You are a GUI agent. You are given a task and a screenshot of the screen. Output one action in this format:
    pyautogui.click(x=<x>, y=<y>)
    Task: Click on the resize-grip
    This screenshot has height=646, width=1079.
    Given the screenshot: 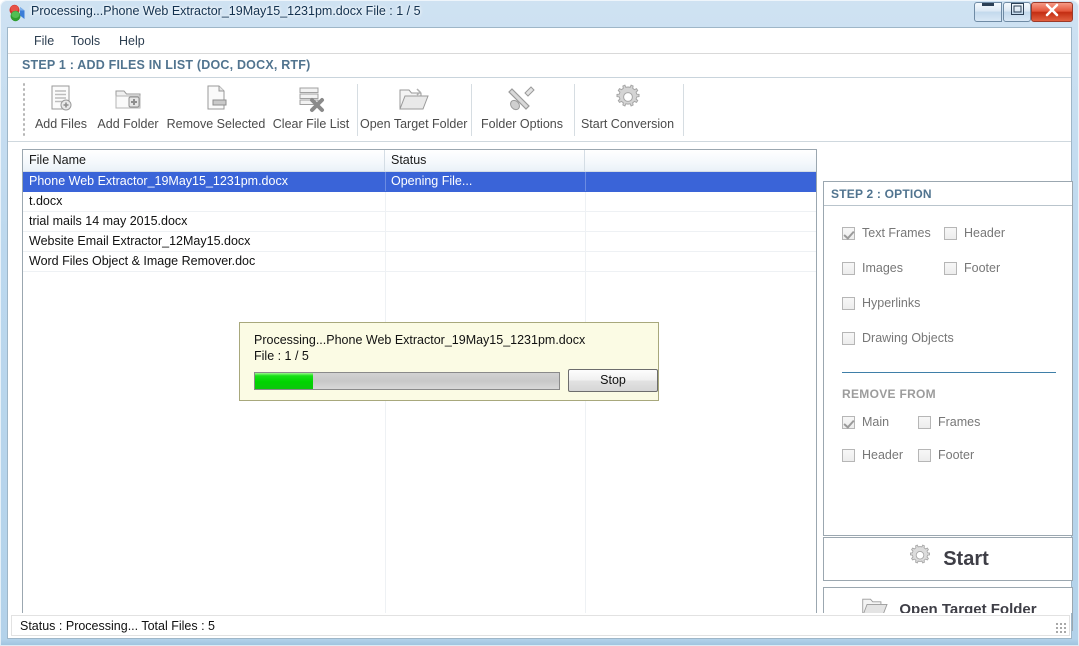 What is the action you would take?
    pyautogui.click(x=1061, y=628)
    